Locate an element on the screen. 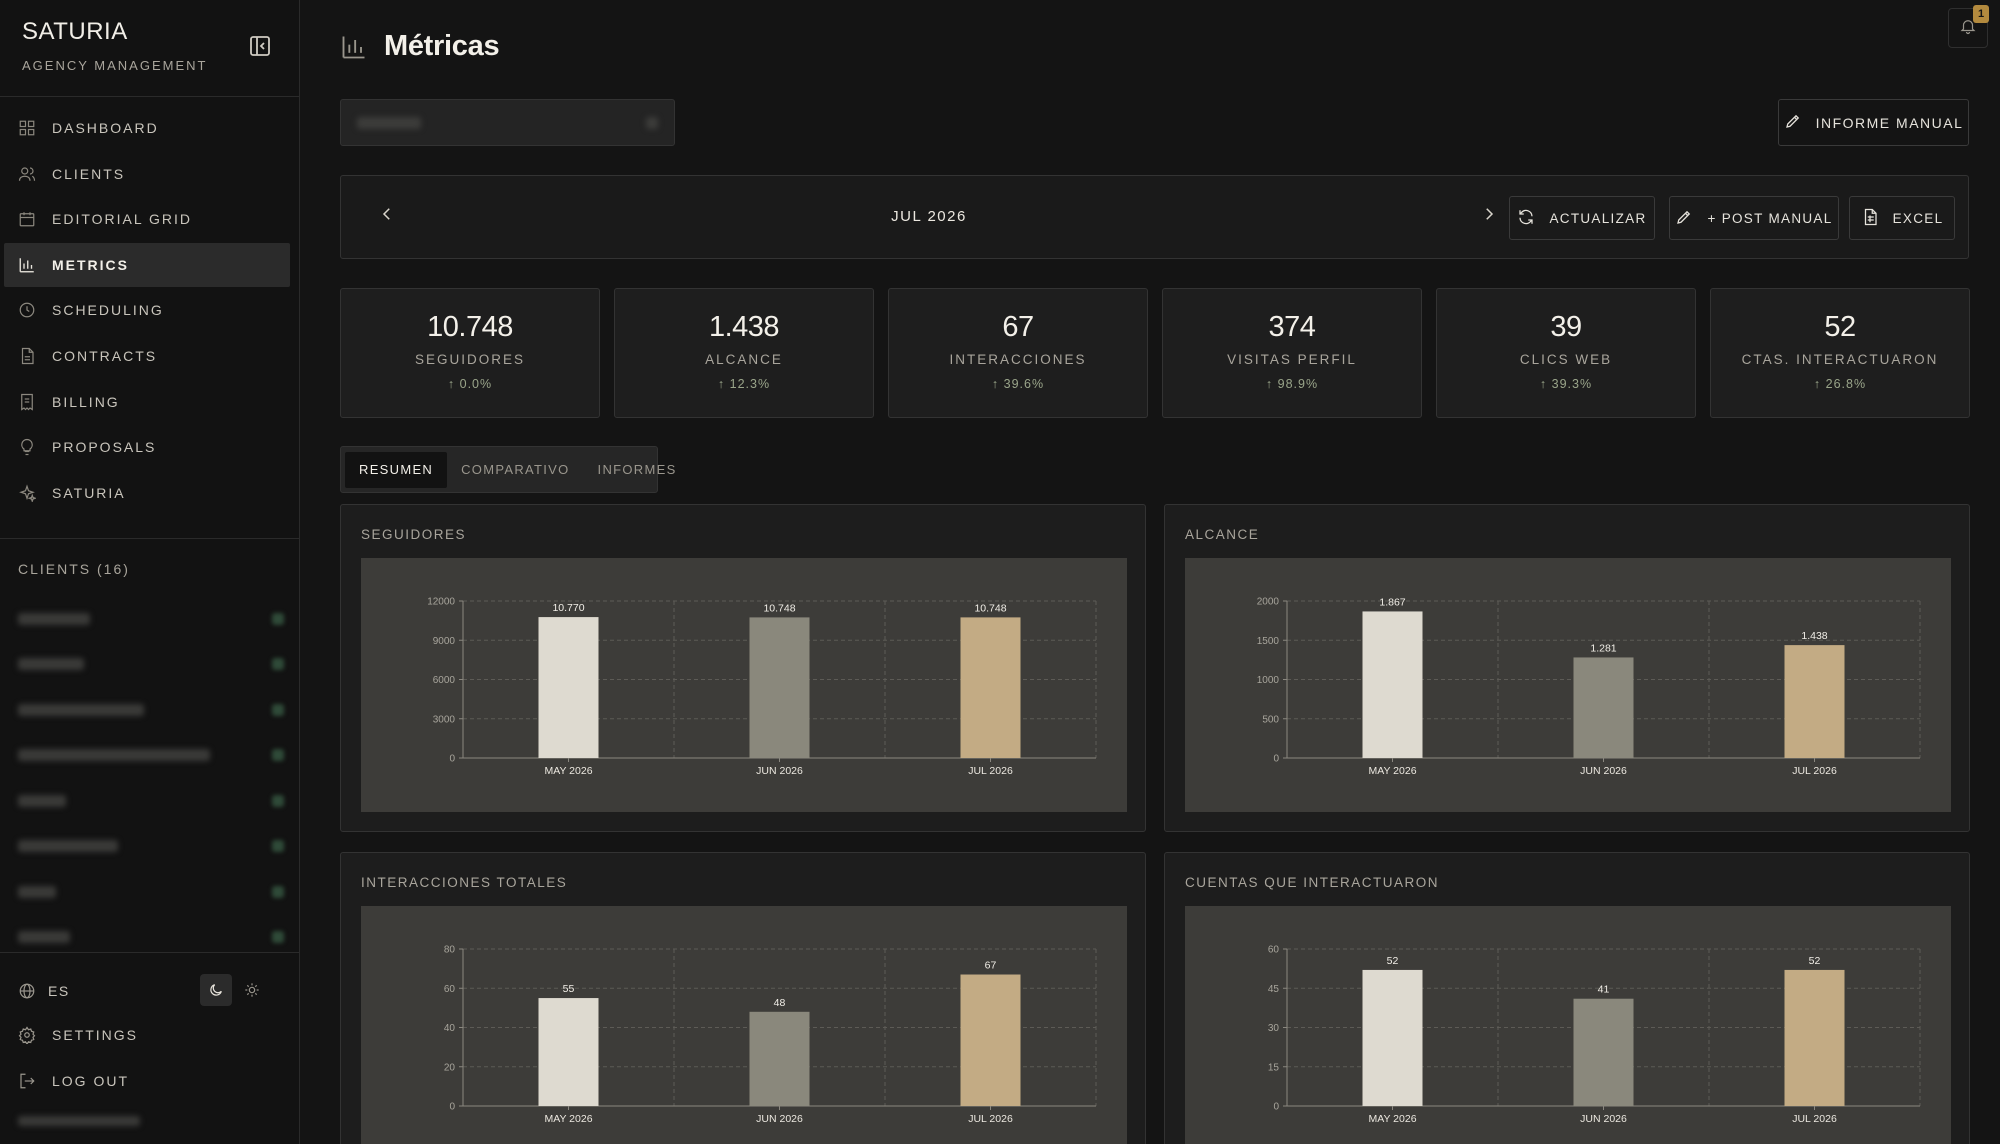 This screenshot has height=1144, width=2000. metrics-tabs: RESUMEN COMPARATIVO INFORMES is located at coordinates (507, 469).